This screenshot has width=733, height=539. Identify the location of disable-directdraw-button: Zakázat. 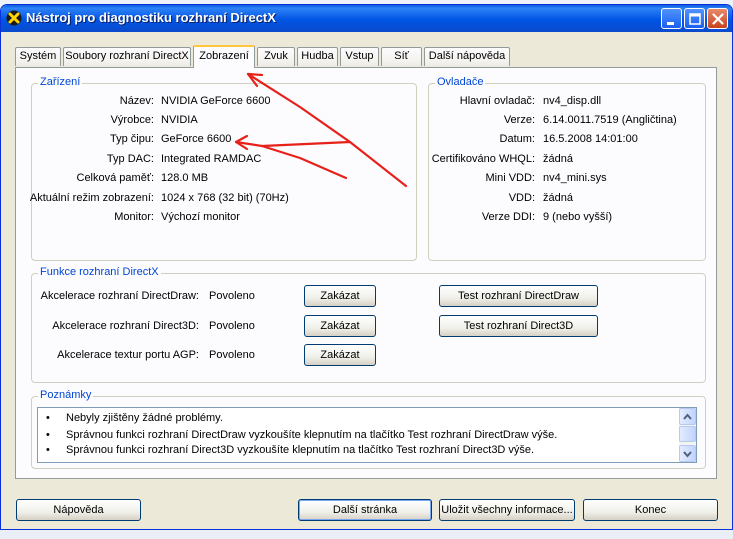
(340, 296).